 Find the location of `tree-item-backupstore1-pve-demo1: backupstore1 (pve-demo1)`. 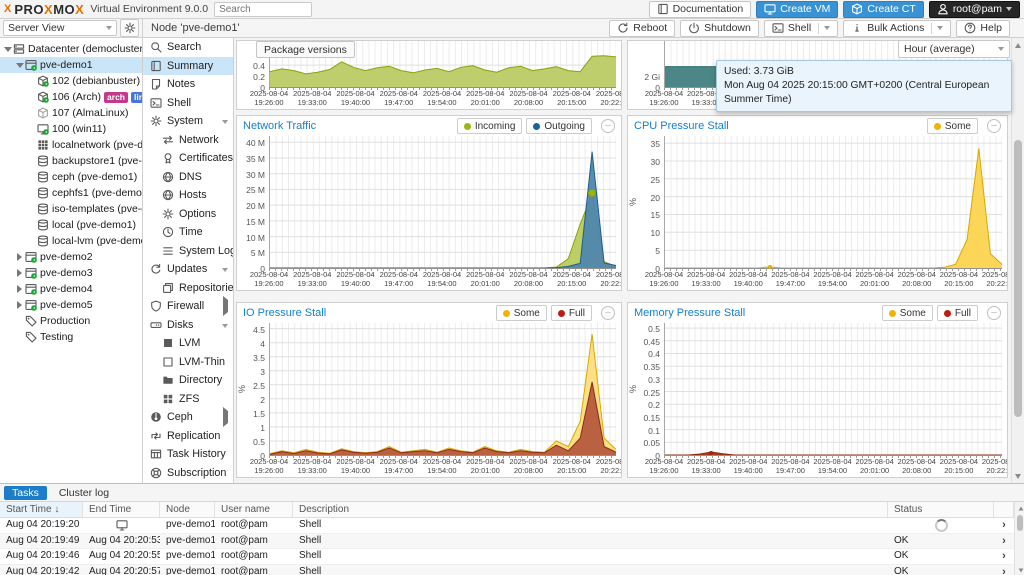

tree-item-backupstore1-pve-demo1: backupstore1 (pve-demo1) is located at coordinates (71, 161).